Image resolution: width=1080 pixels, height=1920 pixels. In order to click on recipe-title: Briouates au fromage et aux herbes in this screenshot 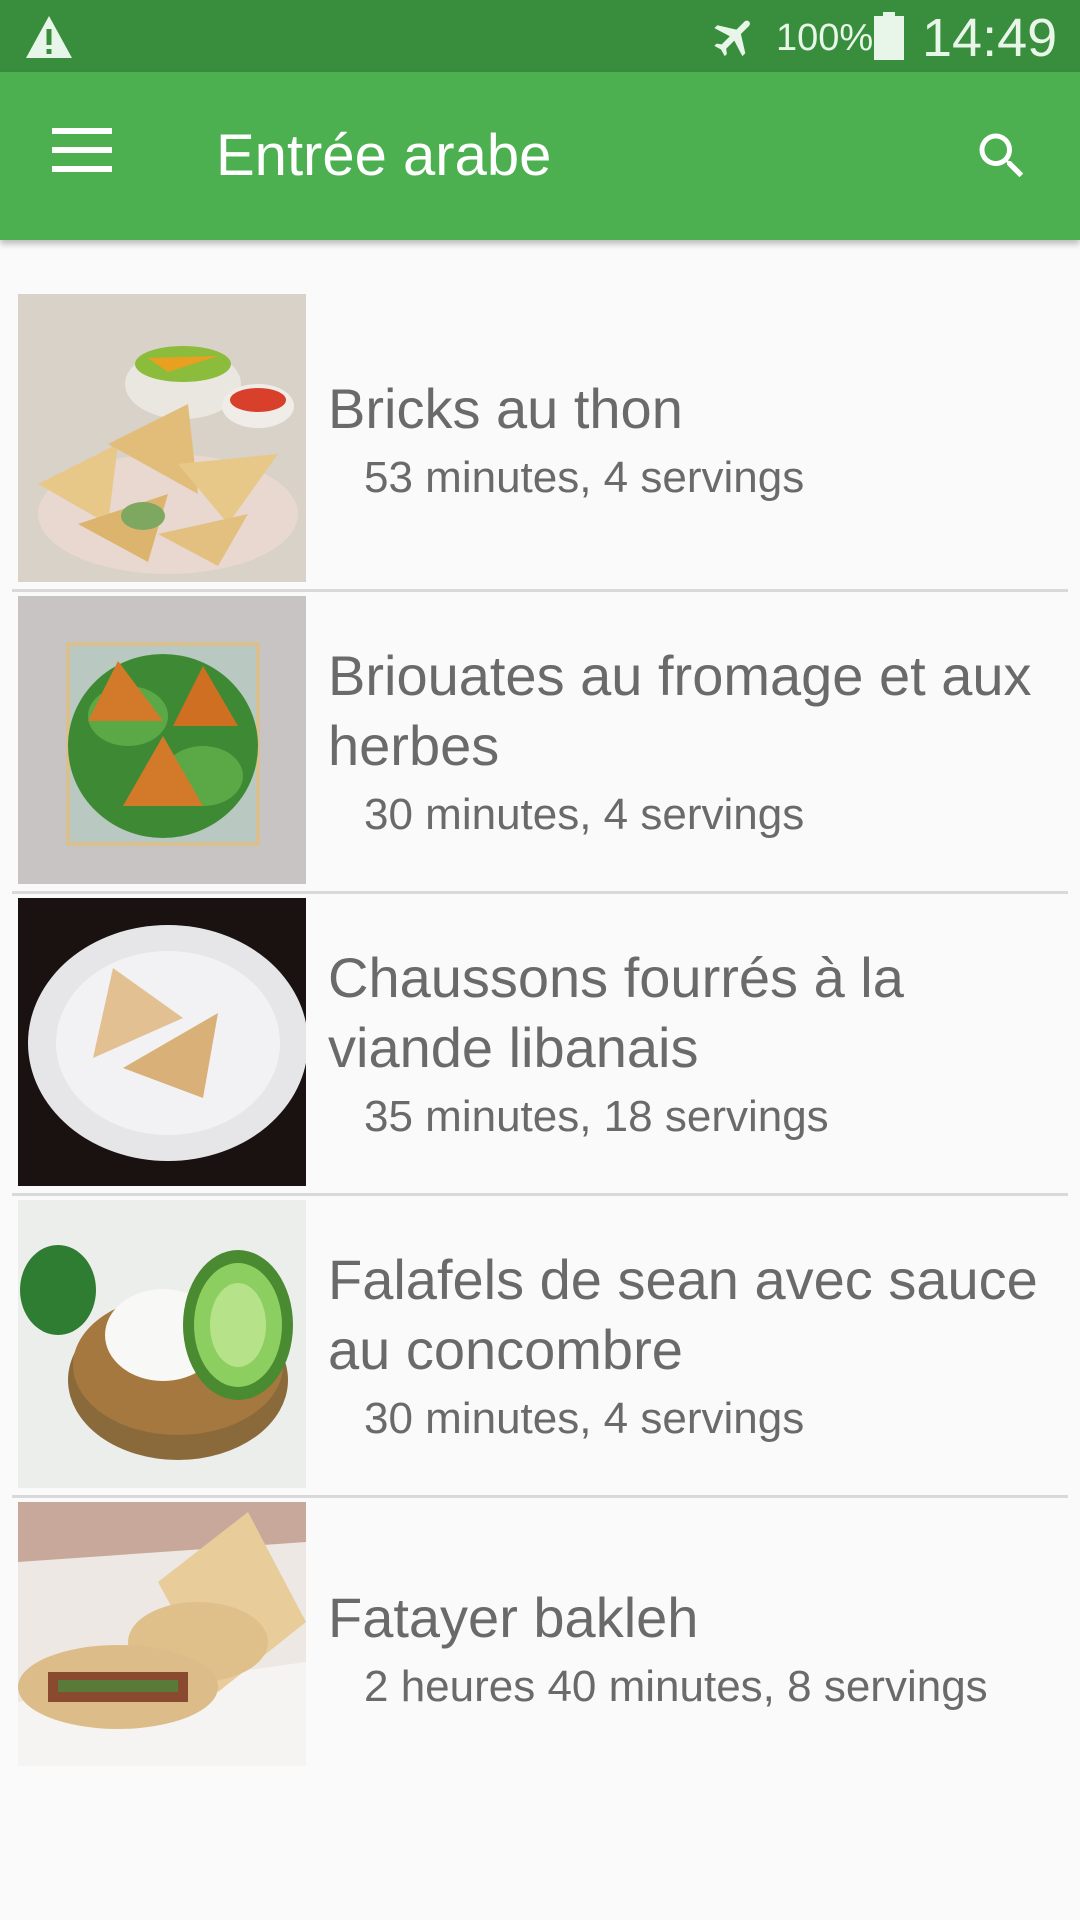, I will do `click(680, 710)`.